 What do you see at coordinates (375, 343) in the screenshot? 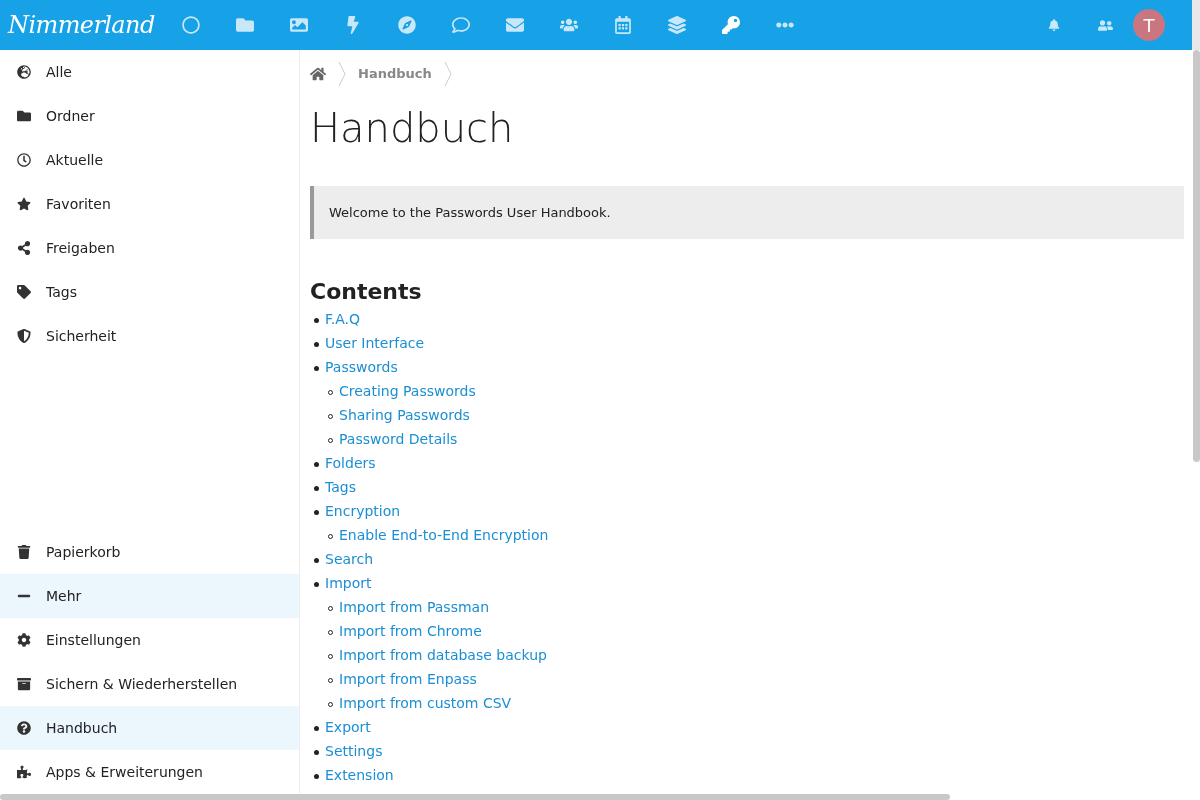
I see `contents-link: User Interface` at bounding box center [375, 343].